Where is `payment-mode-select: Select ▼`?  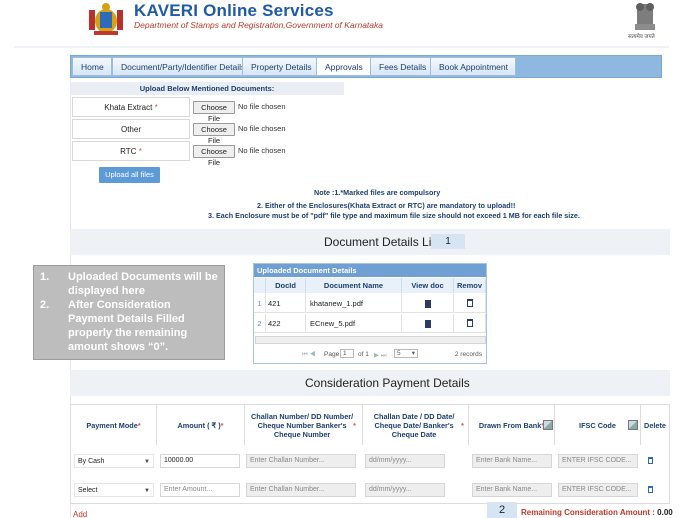 payment-mode-select: Select ▼ is located at coordinates (114, 490).